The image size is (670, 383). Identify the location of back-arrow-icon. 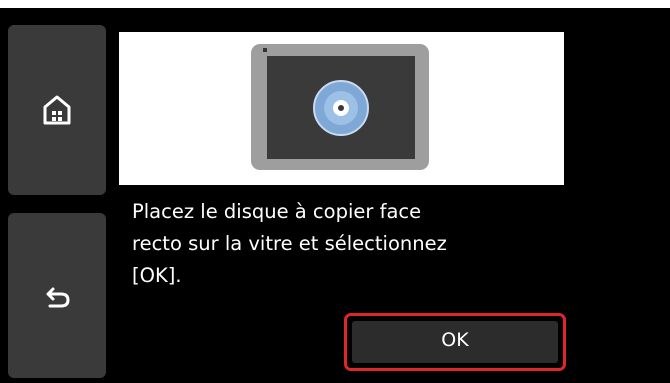
(58, 297).